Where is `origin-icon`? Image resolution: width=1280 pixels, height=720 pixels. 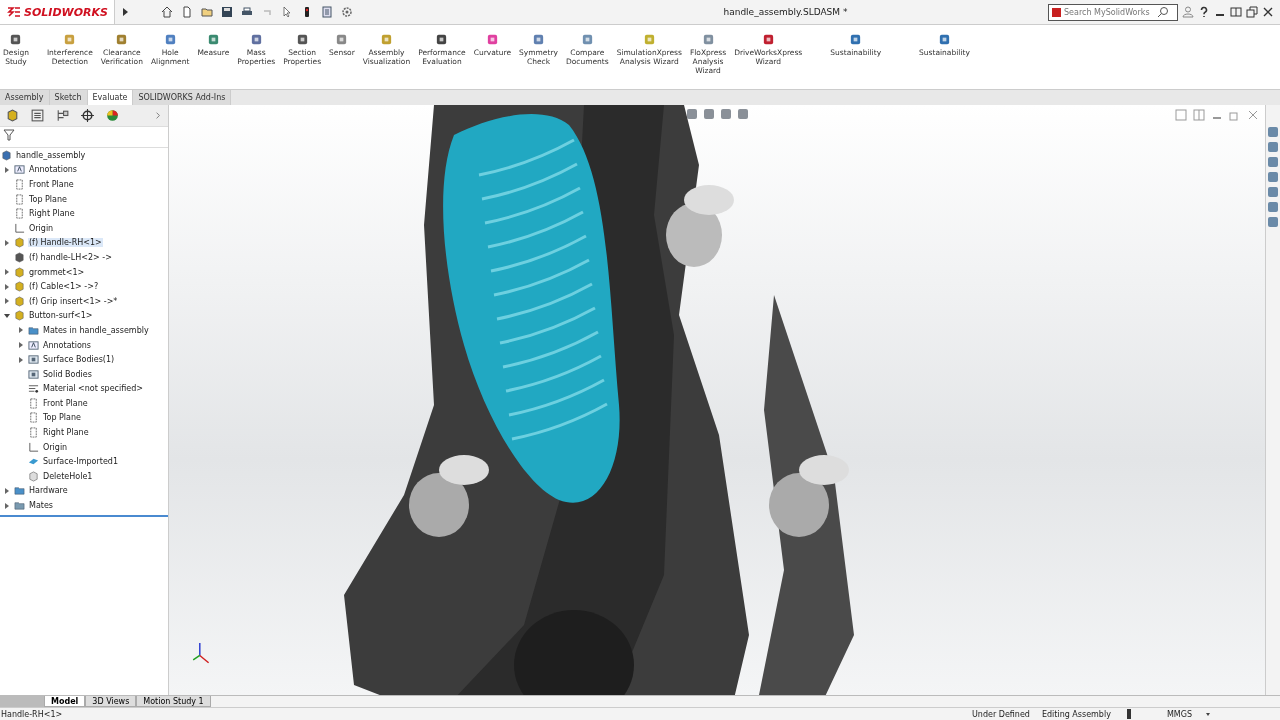
origin-icon is located at coordinates (19, 228).